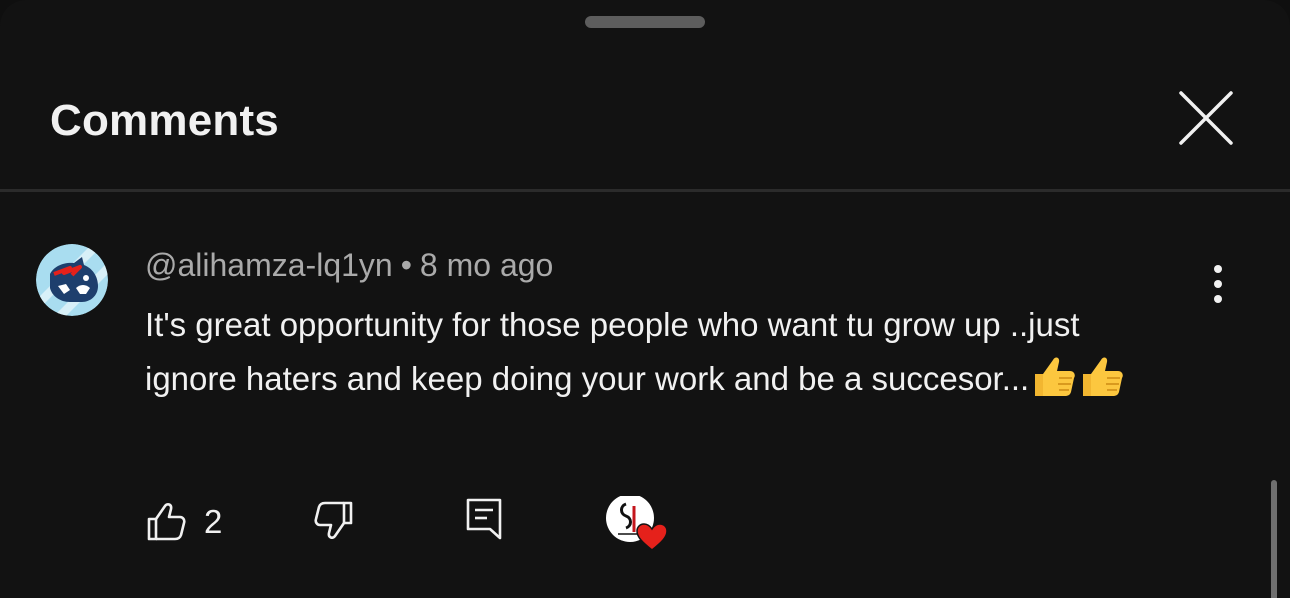 The image size is (1290, 598). What do you see at coordinates (645, 22) in the screenshot?
I see `drag-handle` at bounding box center [645, 22].